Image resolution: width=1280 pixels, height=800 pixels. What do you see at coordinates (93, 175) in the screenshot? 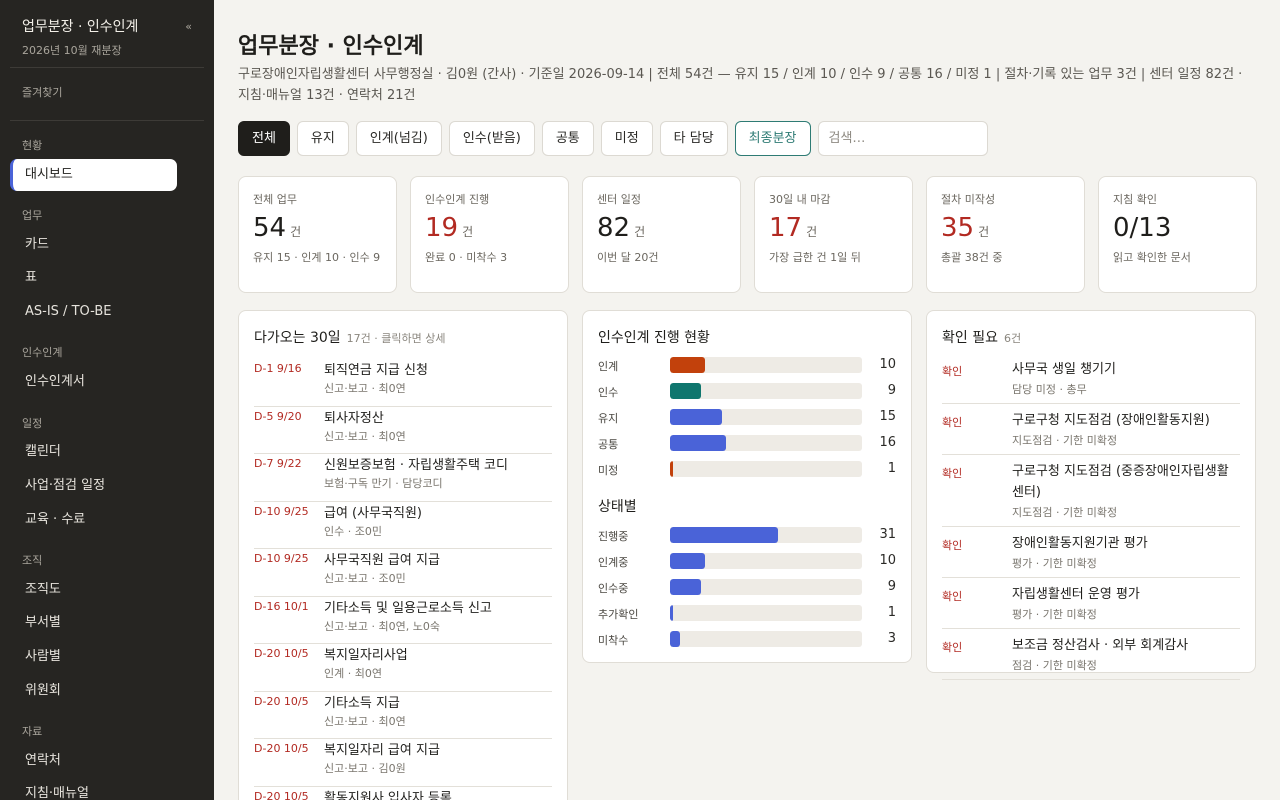
I see `sidebar-item-dashboard: 대시보드` at bounding box center [93, 175].